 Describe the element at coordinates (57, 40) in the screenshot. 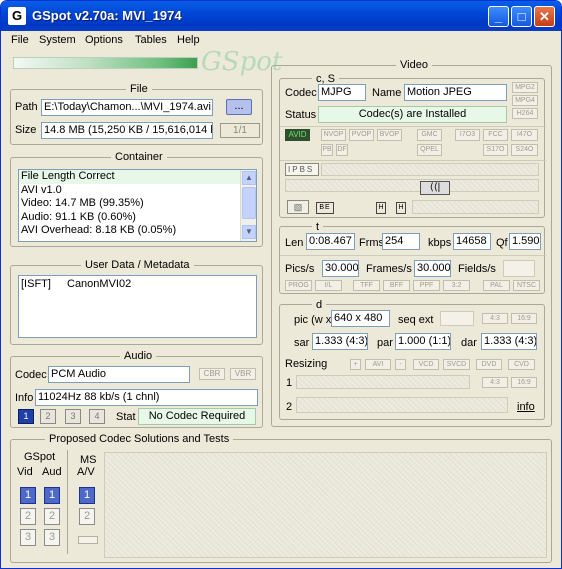

I see `menu-system: System` at that location.